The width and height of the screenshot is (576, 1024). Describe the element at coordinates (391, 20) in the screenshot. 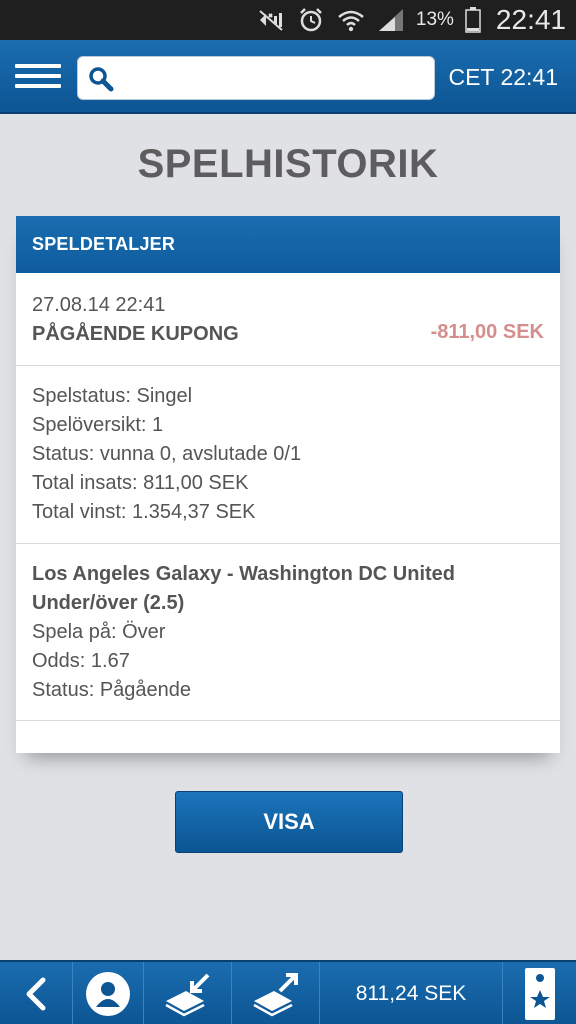

I see `signal-icon` at that location.